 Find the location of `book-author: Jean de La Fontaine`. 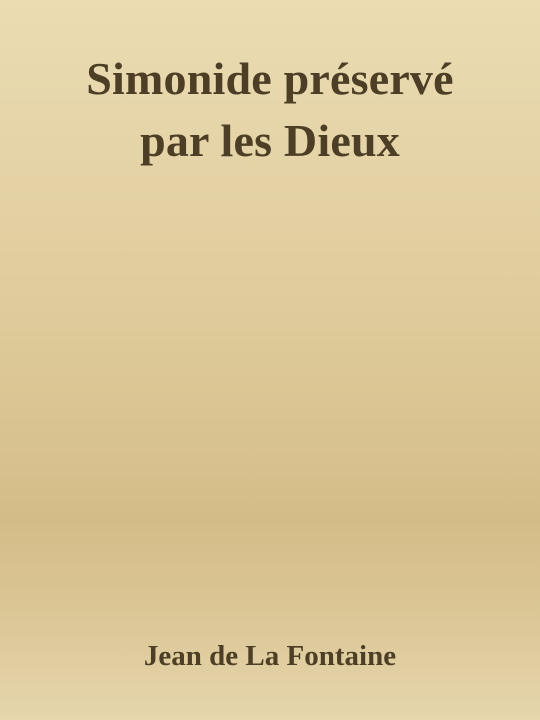

book-author: Jean de La Fontaine is located at coordinates (270, 656).